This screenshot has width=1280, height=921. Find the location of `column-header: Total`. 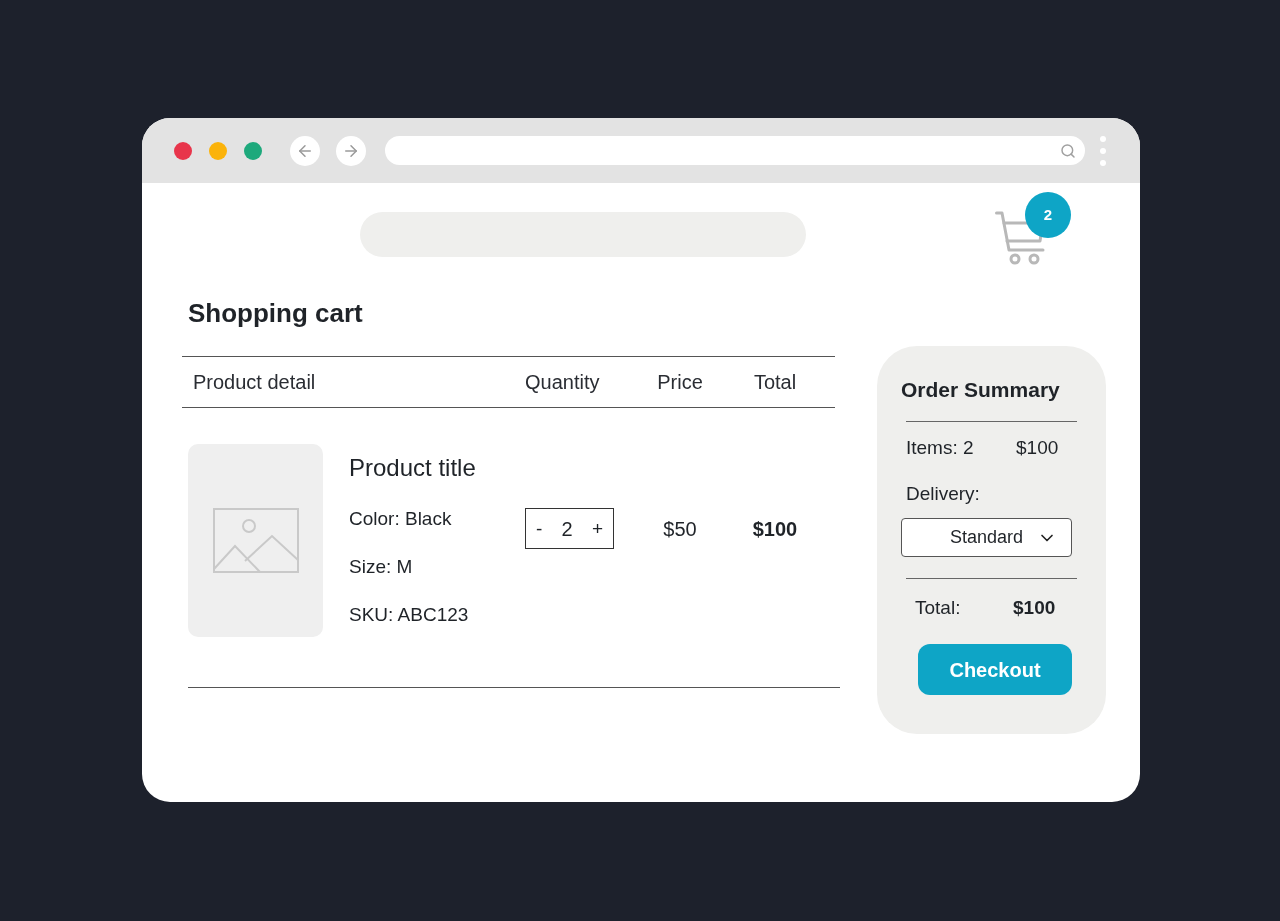

column-header: Total is located at coordinates (775, 382).